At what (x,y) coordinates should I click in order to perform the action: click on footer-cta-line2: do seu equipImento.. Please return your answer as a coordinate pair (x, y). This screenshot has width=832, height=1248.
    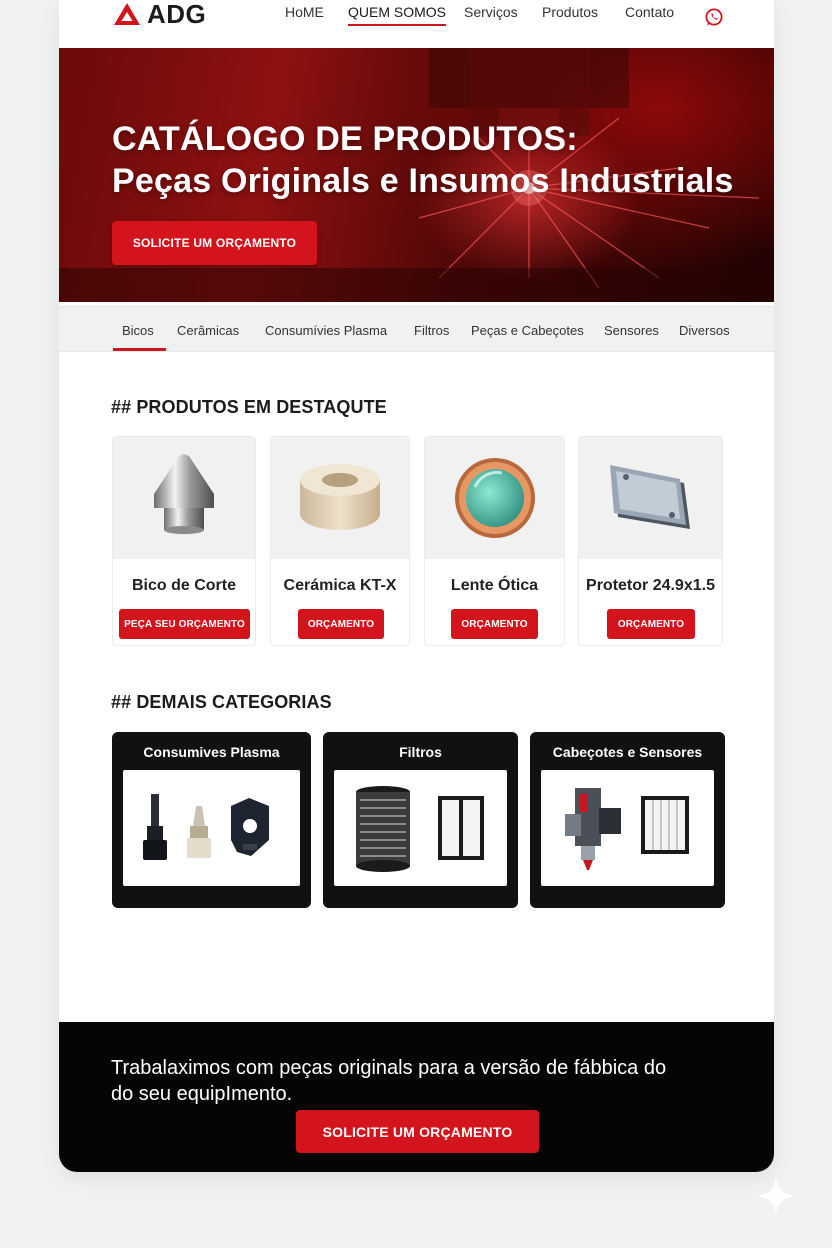
    Looking at the image, I should click on (202, 1094).